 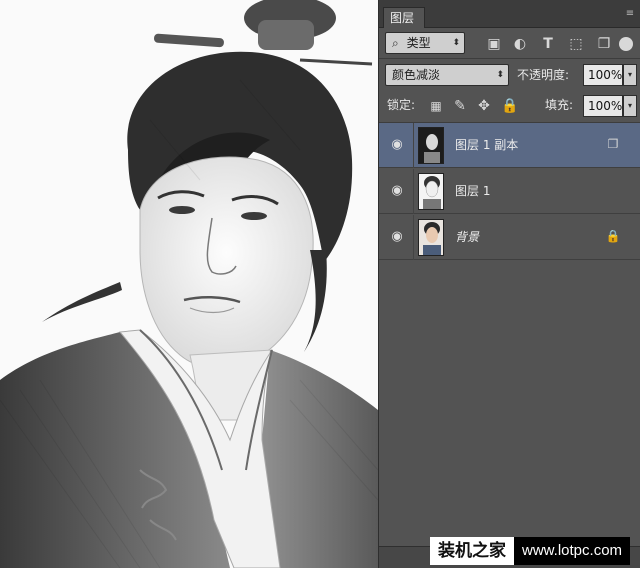 I want to click on smart-object-filter-icon: ❐, so click(x=604, y=44).